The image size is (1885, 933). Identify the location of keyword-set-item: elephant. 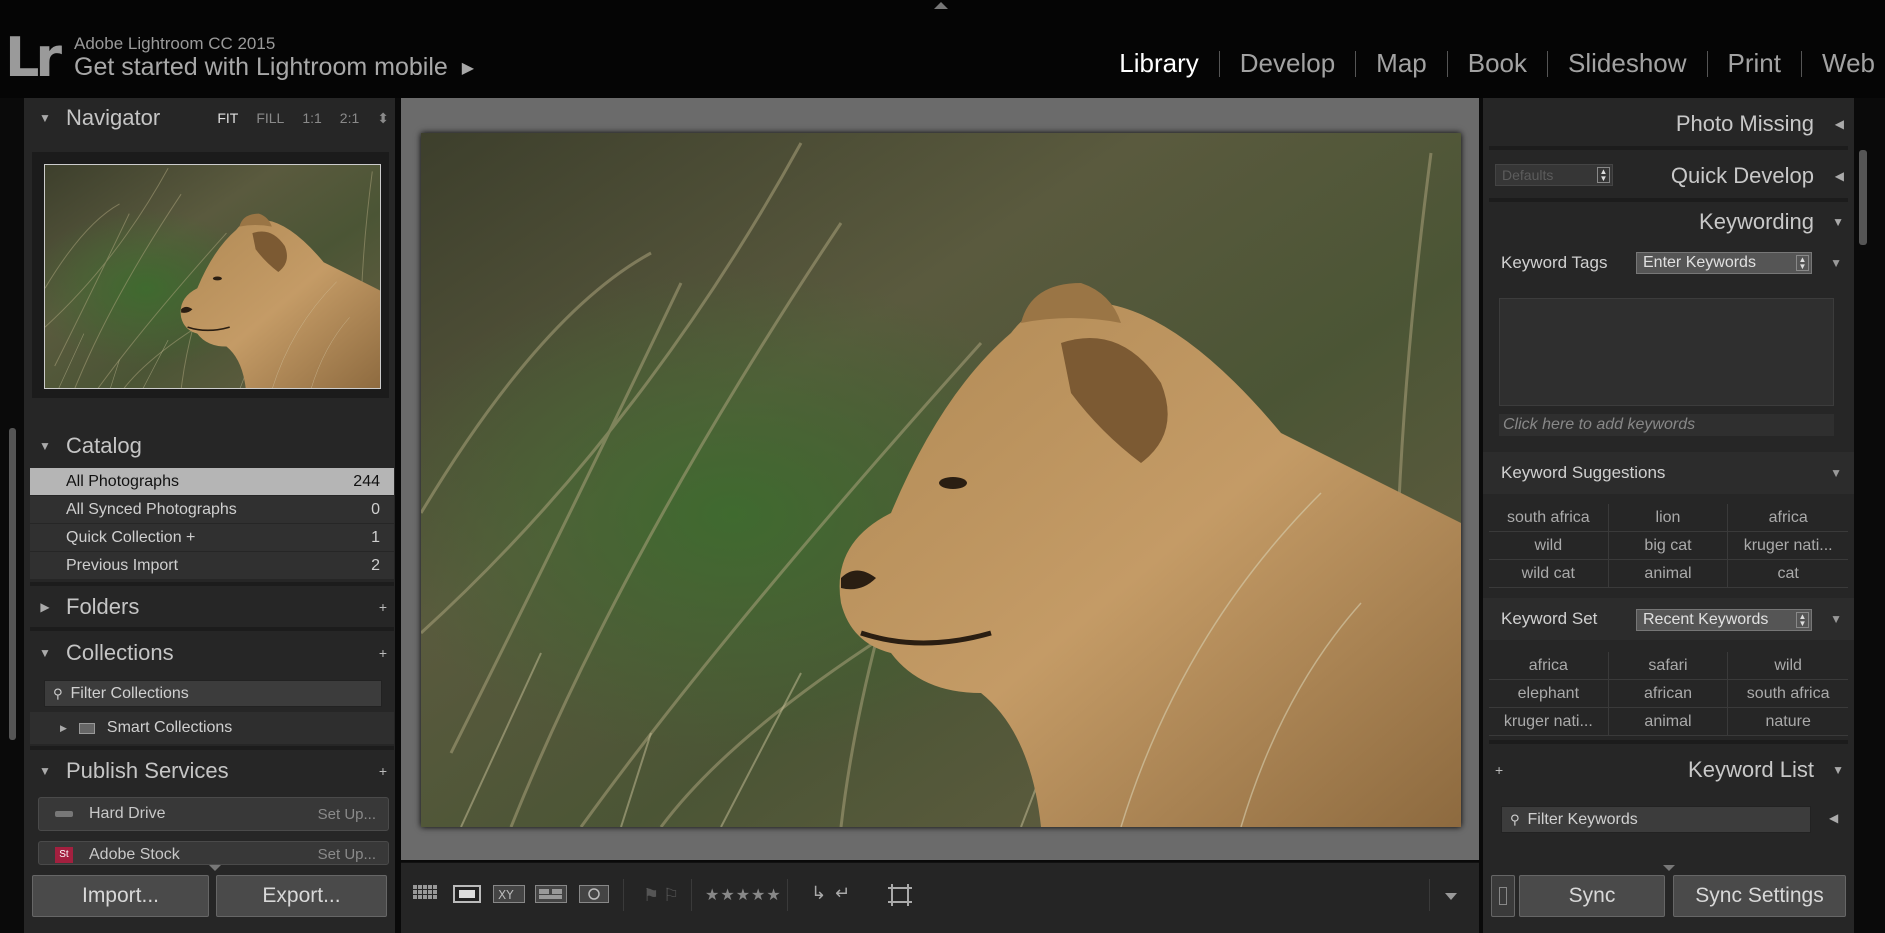
(1549, 694).